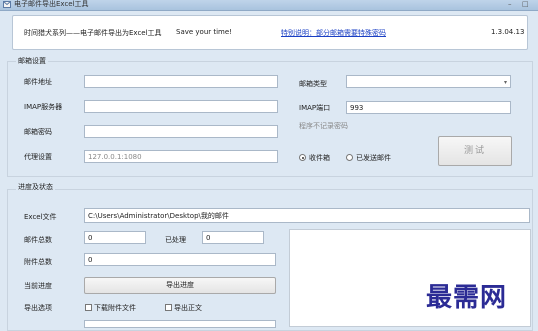  What do you see at coordinates (313, 84) in the screenshot?
I see `mailbox-type-label: 邮箱类型` at bounding box center [313, 84].